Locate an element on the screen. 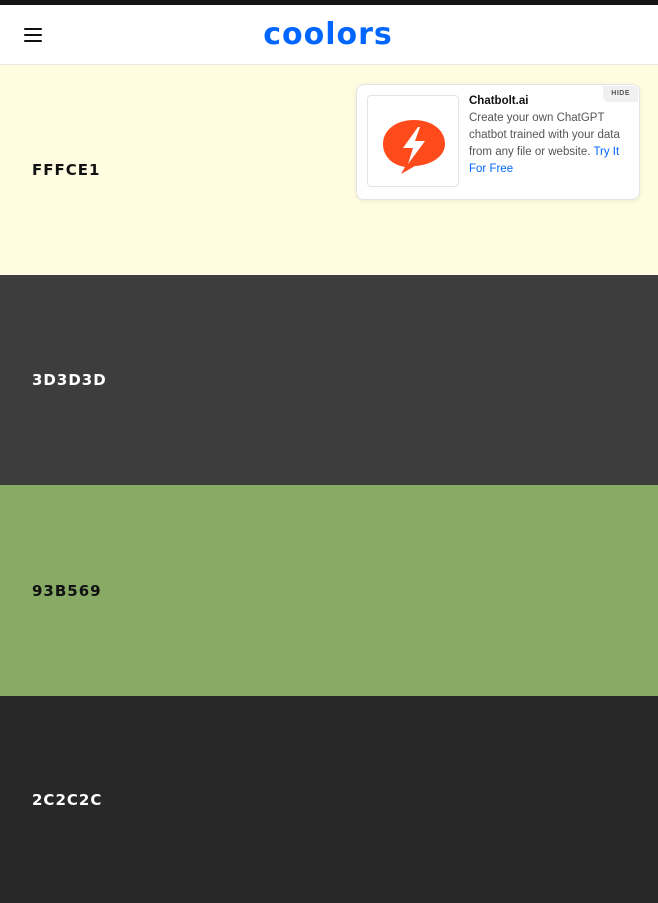 This screenshot has width=658, height=903. header: coolors is located at coordinates (329, 35).